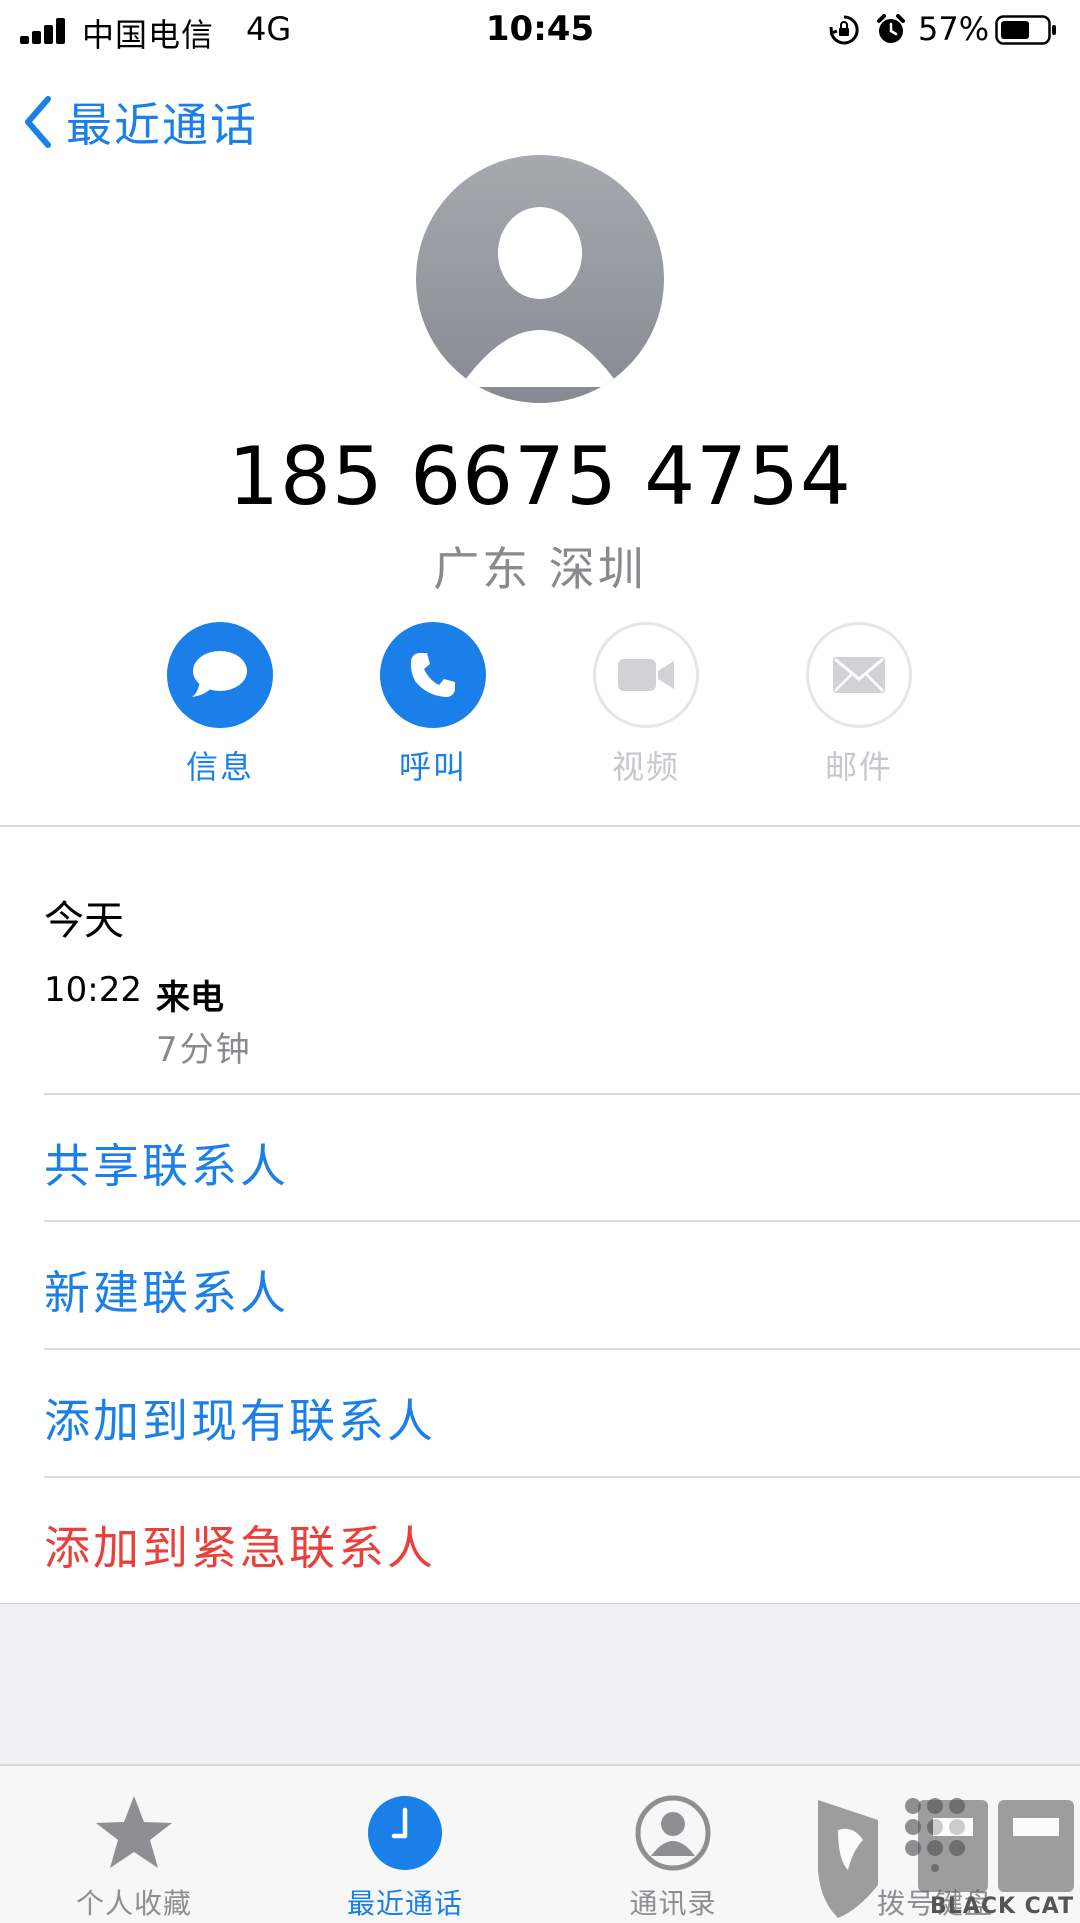  What do you see at coordinates (162, 125) in the screenshot?
I see `back-button-label: 最近通话` at bounding box center [162, 125].